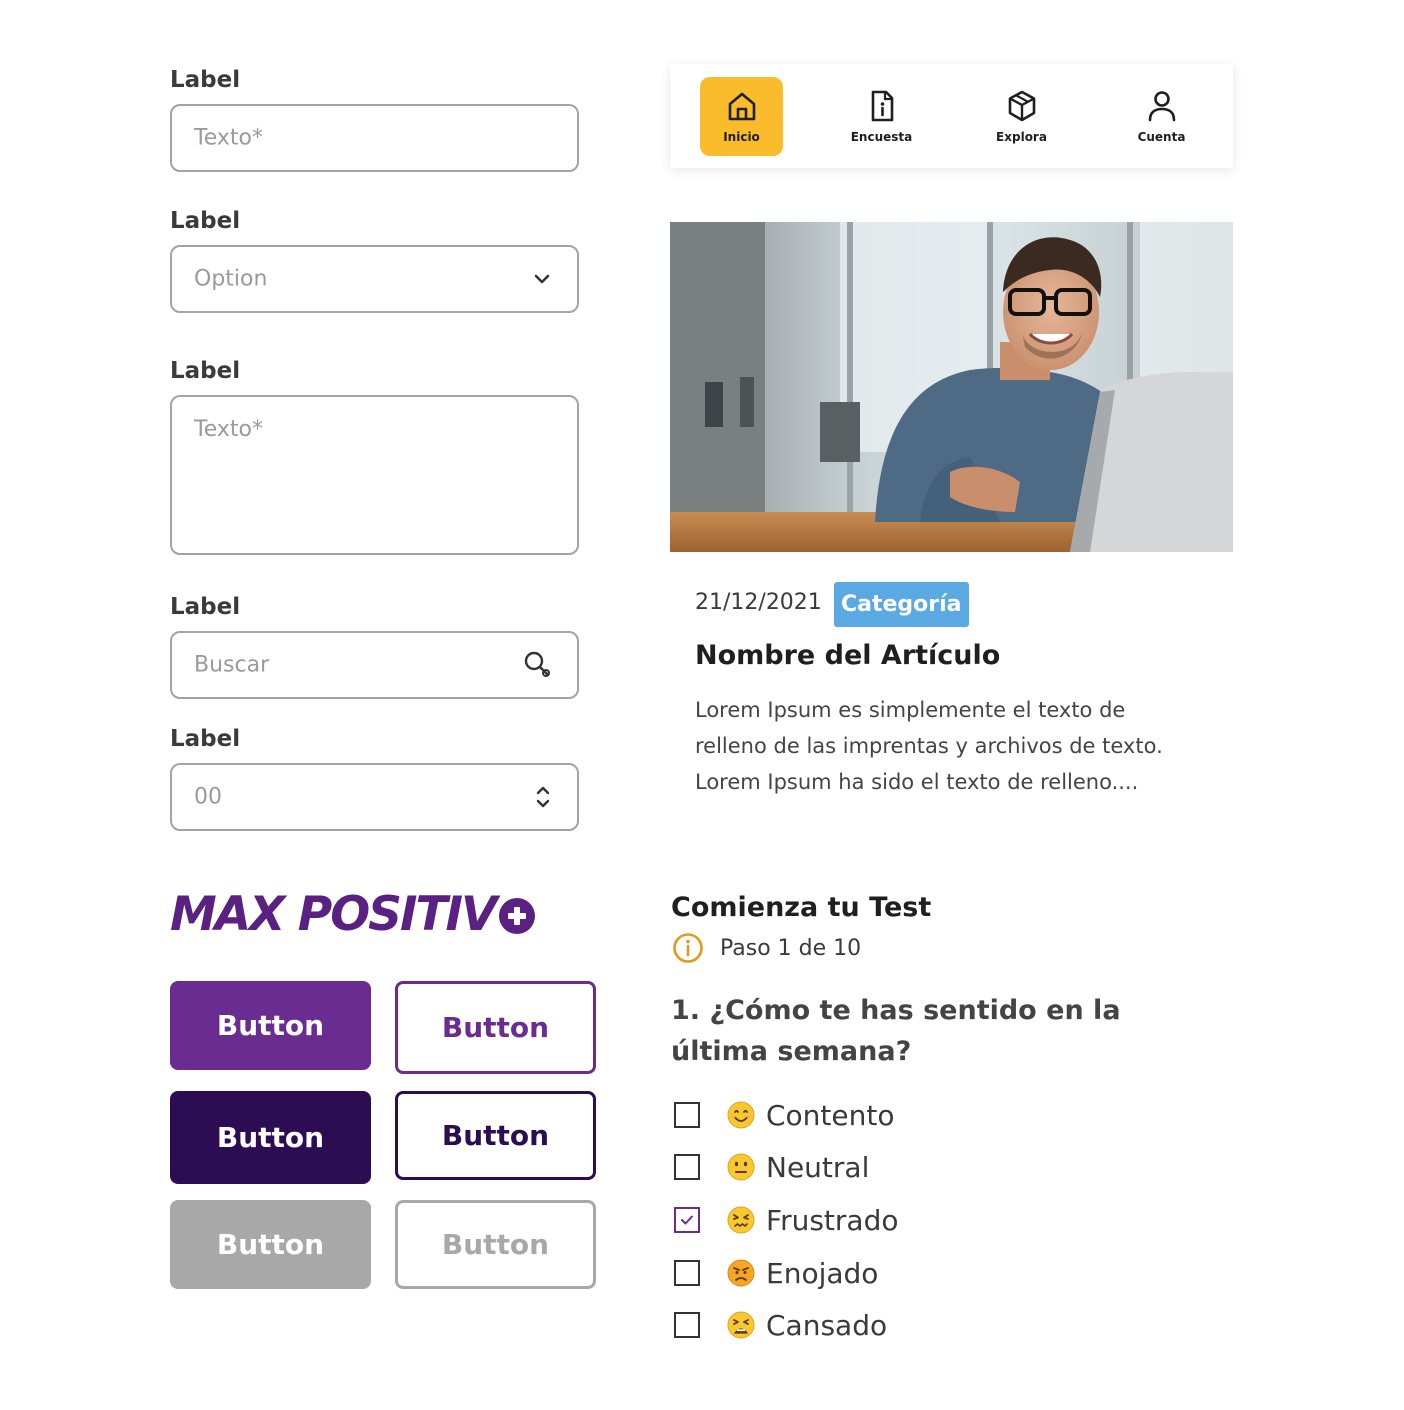 This screenshot has height=1410, width=1404. What do you see at coordinates (951, 116) in the screenshot?
I see `bottom-navigation-bar: Inicio Encuesta Explora Cuenta` at bounding box center [951, 116].